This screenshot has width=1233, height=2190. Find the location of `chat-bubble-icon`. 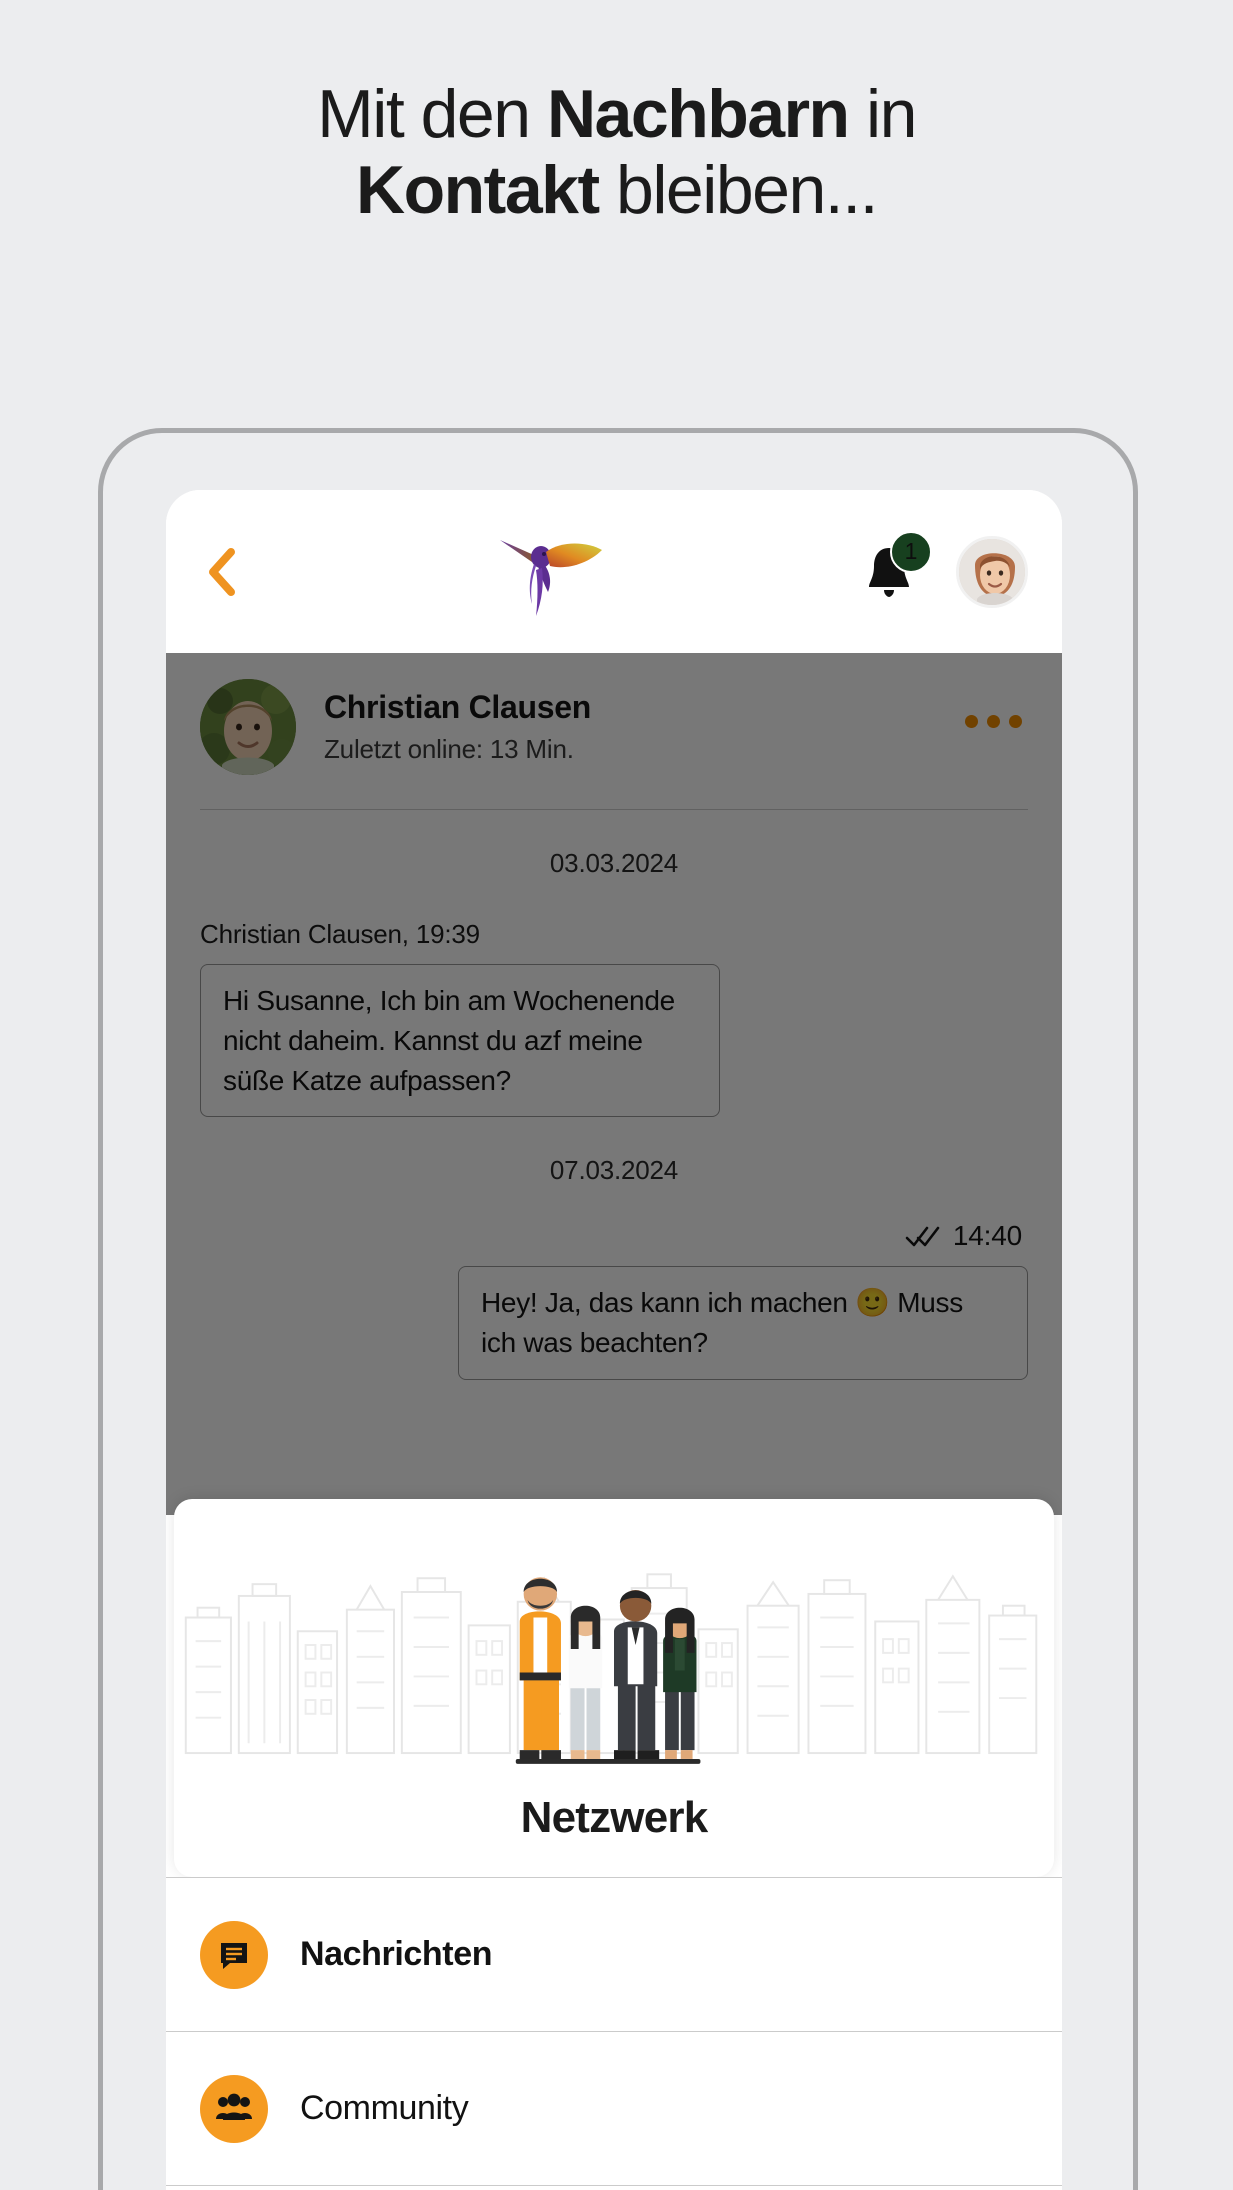

chat-bubble-icon is located at coordinates (234, 1954).